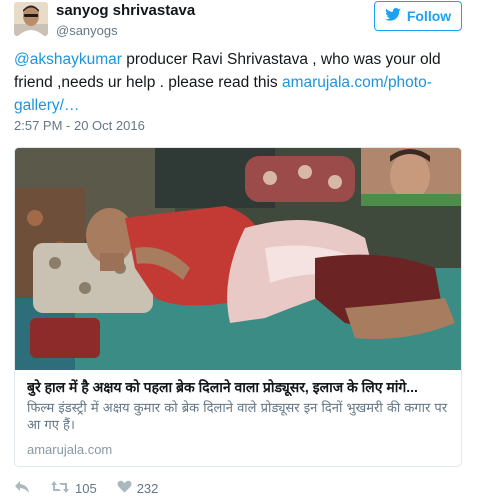 The height and width of the screenshot is (500, 500). I want to click on follow-button: Follow, so click(418, 16).